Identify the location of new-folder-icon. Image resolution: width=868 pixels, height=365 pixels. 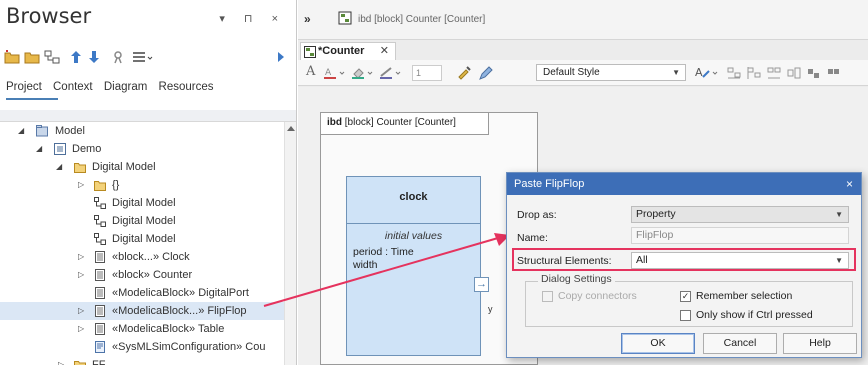
(32, 57).